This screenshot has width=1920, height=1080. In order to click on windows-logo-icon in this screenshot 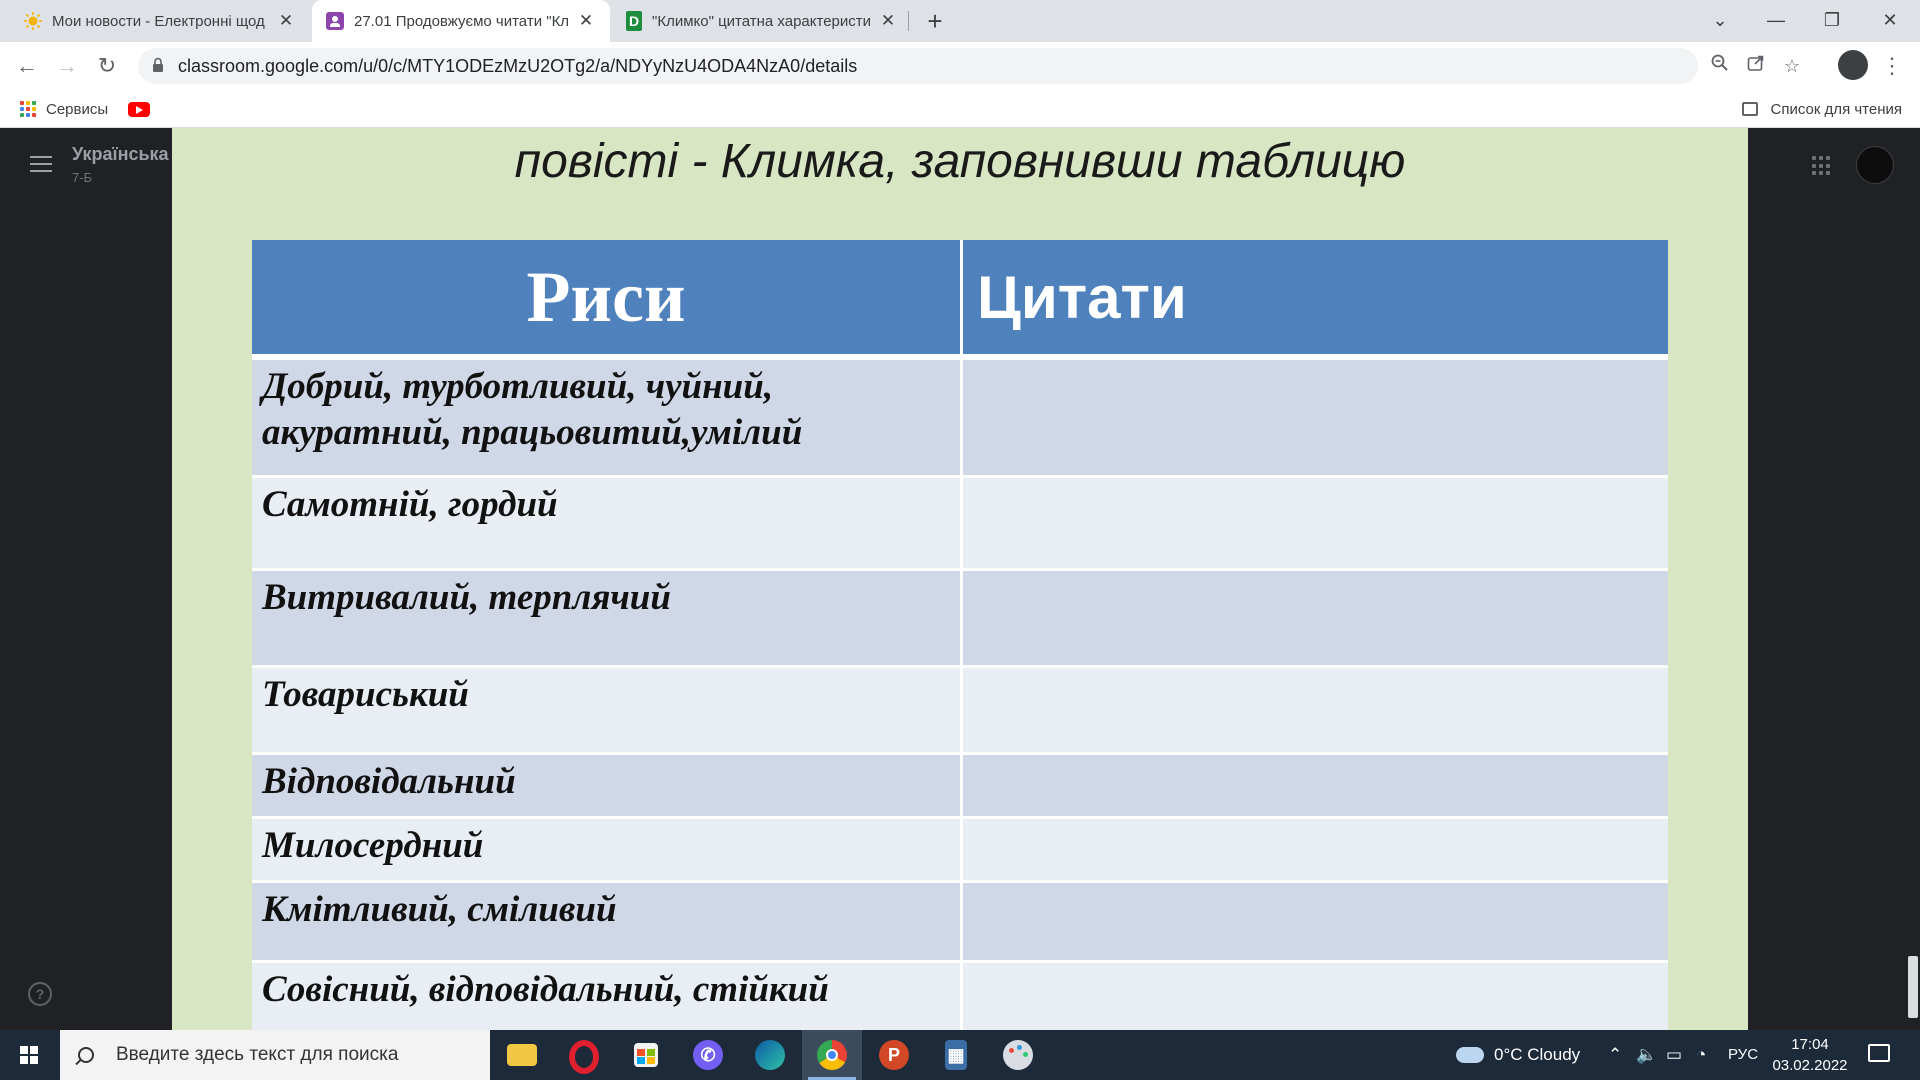, I will do `click(29, 1055)`.